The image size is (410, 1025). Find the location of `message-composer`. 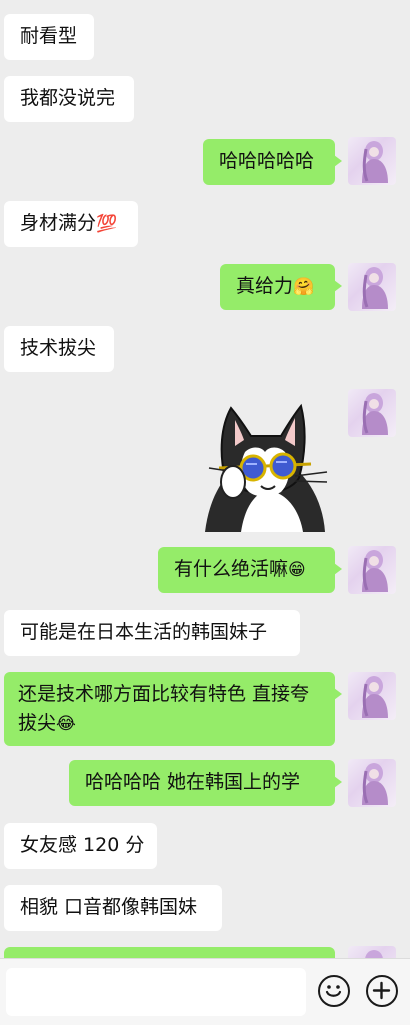

message-composer is located at coordinates (205, 991).